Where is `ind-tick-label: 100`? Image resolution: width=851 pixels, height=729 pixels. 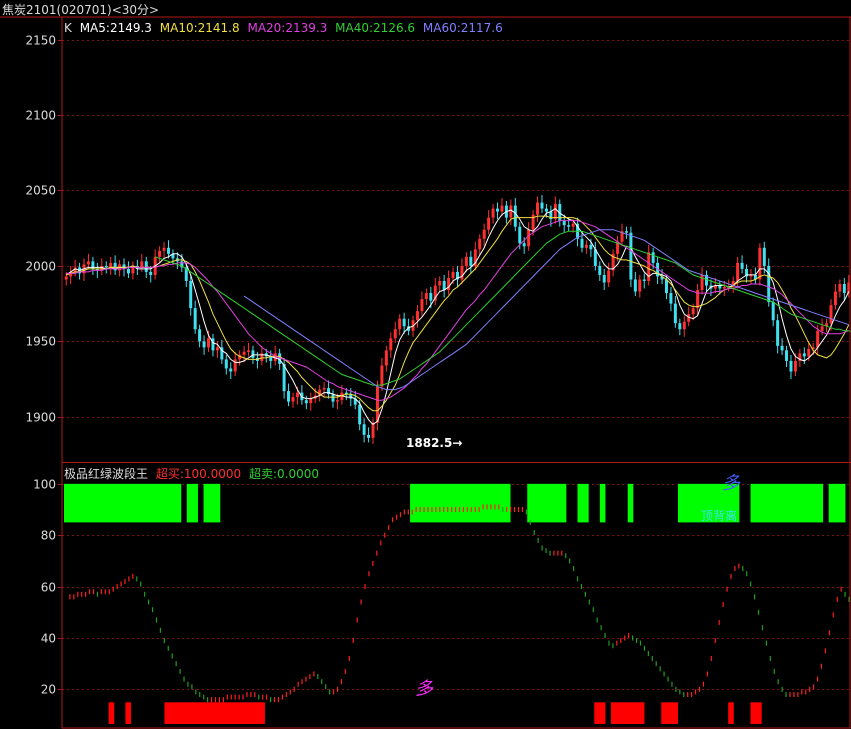
ind-tick-label: 100 is located at coordinates (44, 485).